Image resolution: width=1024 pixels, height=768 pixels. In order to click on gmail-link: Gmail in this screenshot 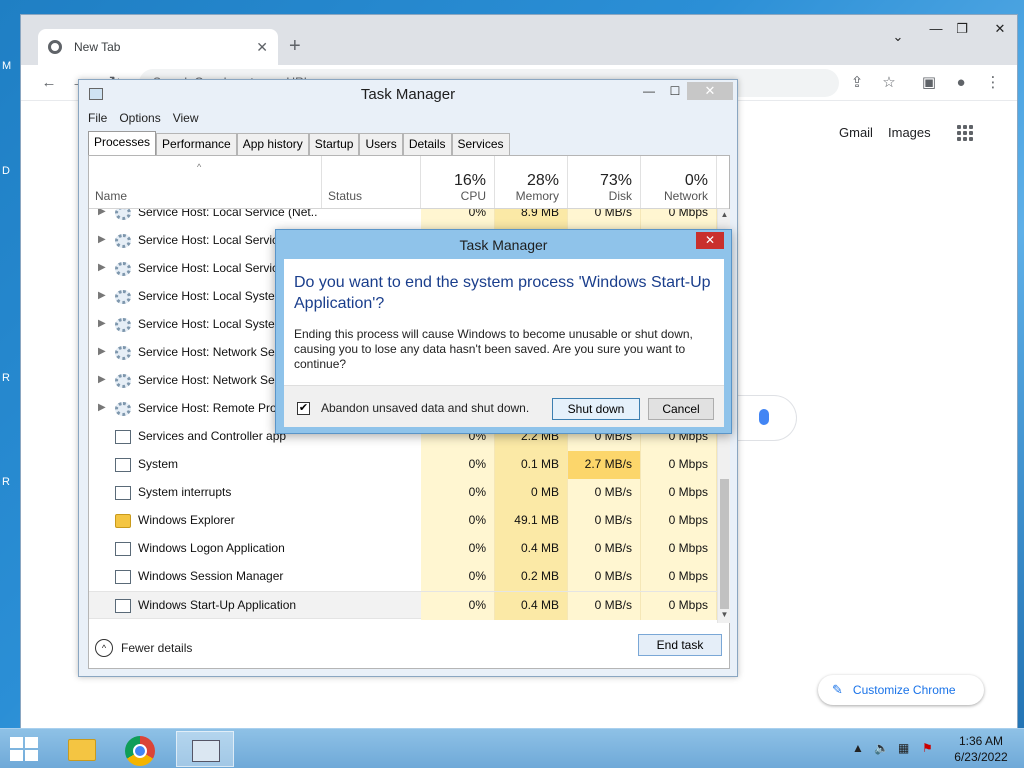, I will do `click(856, 132)`.